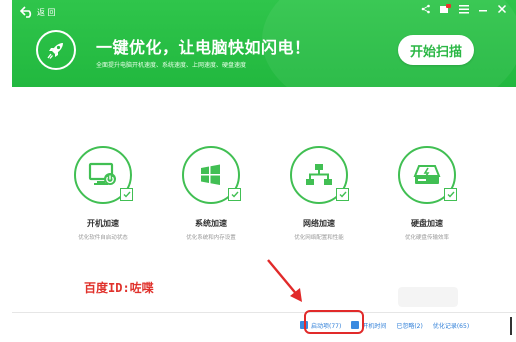 The height and width of the screenshot is (342, 516). What do you see at coordinates (426, 9) in the screenshot?
I see `share-icon` at bounding box center [426, 9].